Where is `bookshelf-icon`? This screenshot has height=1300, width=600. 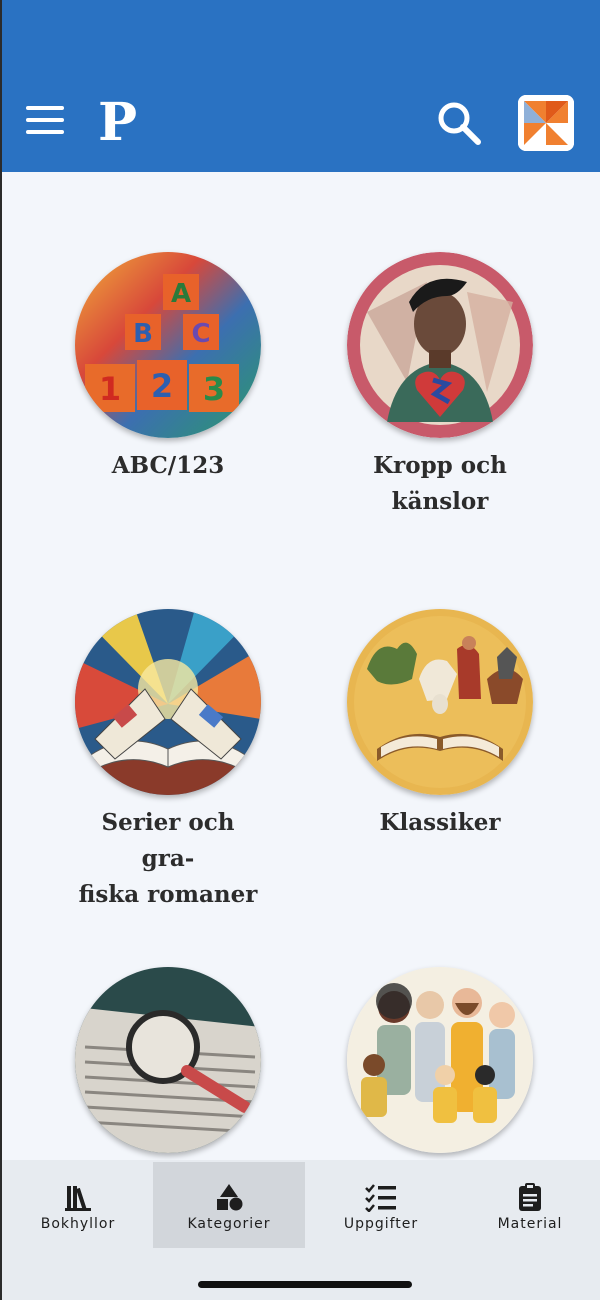 bookshelf-icon is located at coordinates (78, 1198).